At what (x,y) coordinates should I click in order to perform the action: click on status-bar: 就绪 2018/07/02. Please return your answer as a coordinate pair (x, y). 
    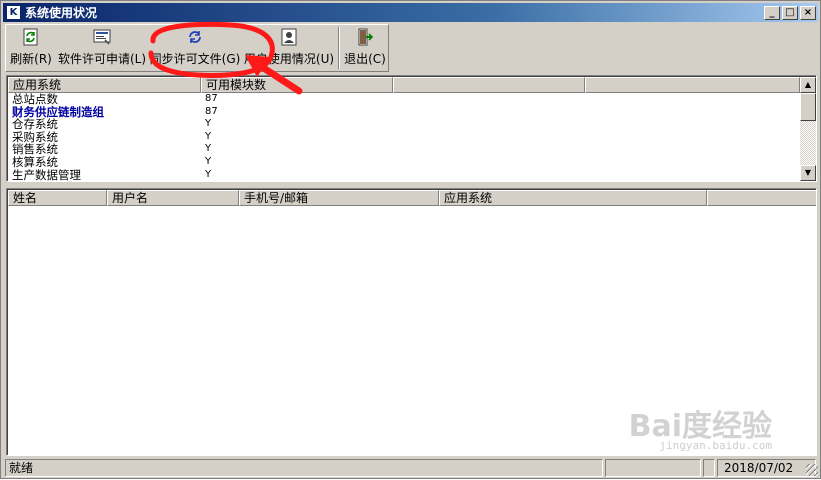
    Looking at the image, I should click on (411, 468).